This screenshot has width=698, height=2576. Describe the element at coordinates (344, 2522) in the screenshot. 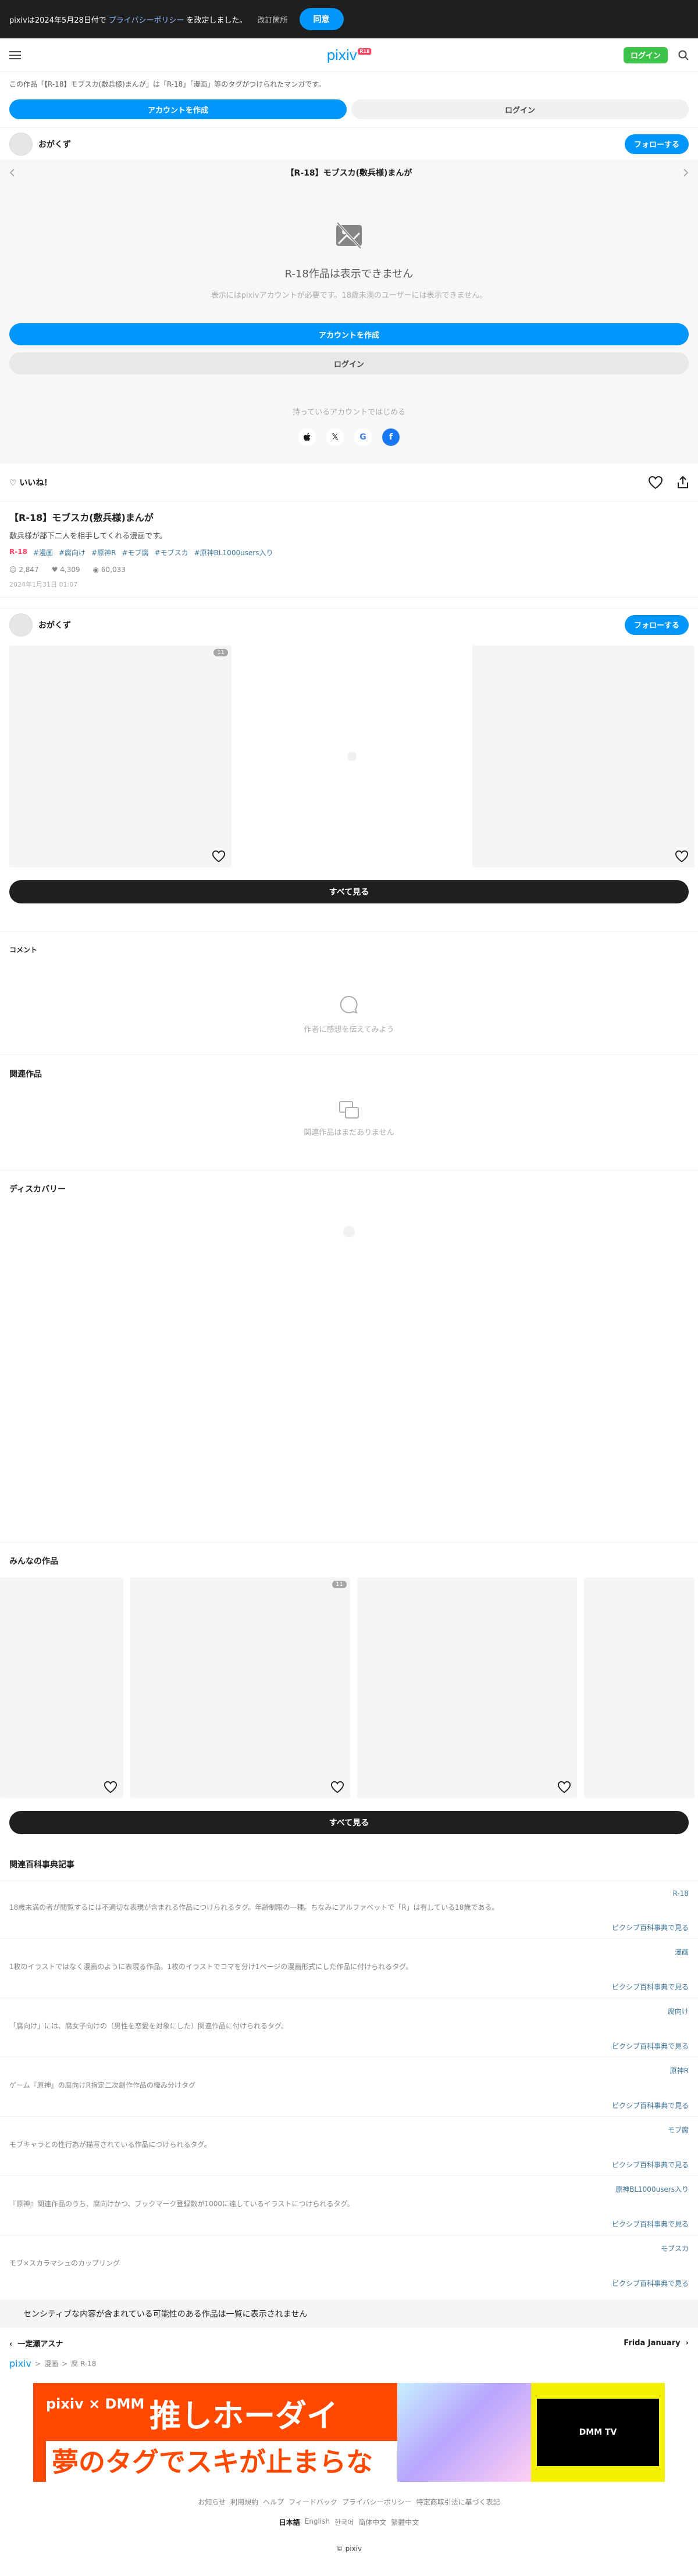

I see `lang-option: 한국어` at that location.